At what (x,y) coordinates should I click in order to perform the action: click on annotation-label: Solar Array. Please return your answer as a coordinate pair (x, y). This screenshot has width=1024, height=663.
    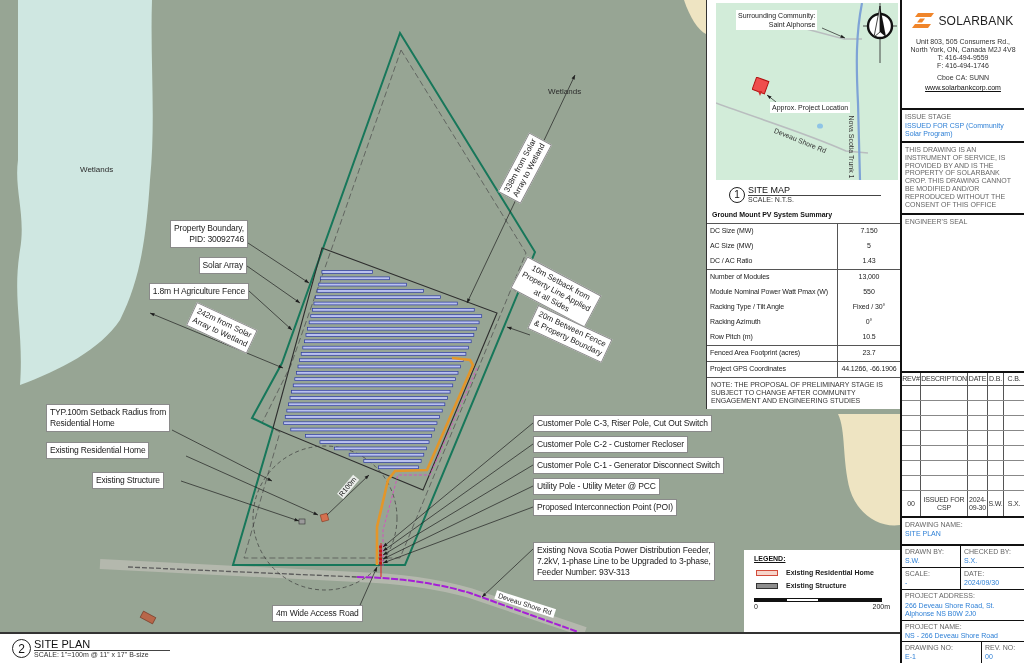
    Looking at the image, I should click on (222, 265).